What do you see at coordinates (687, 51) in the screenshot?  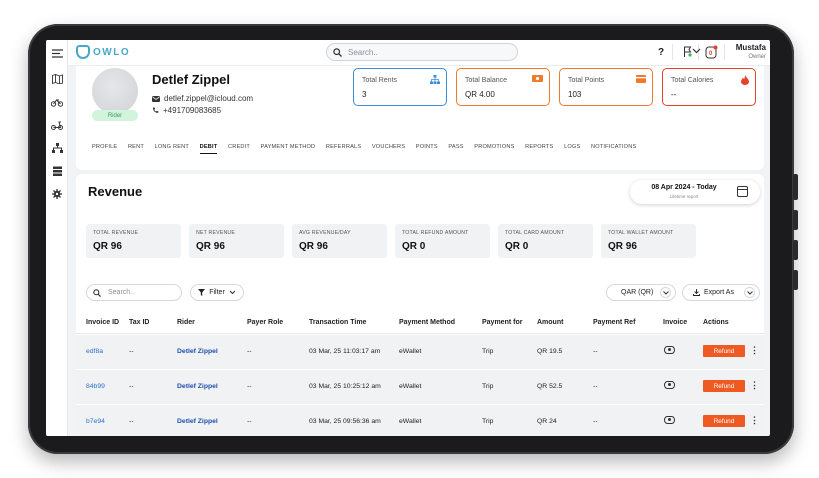 I see `flag-icon` at bounding box center [687, 51].